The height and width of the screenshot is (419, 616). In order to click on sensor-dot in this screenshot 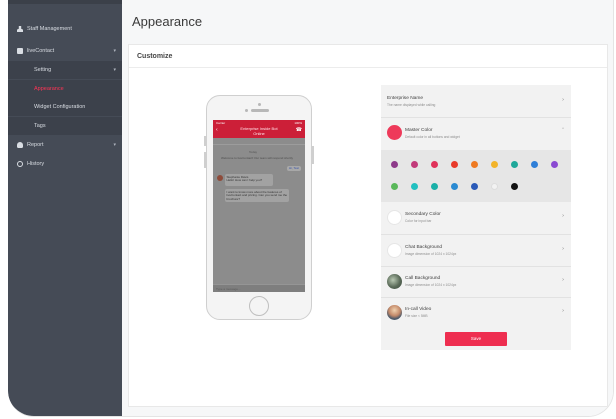, I will do `click(246, 110)`.